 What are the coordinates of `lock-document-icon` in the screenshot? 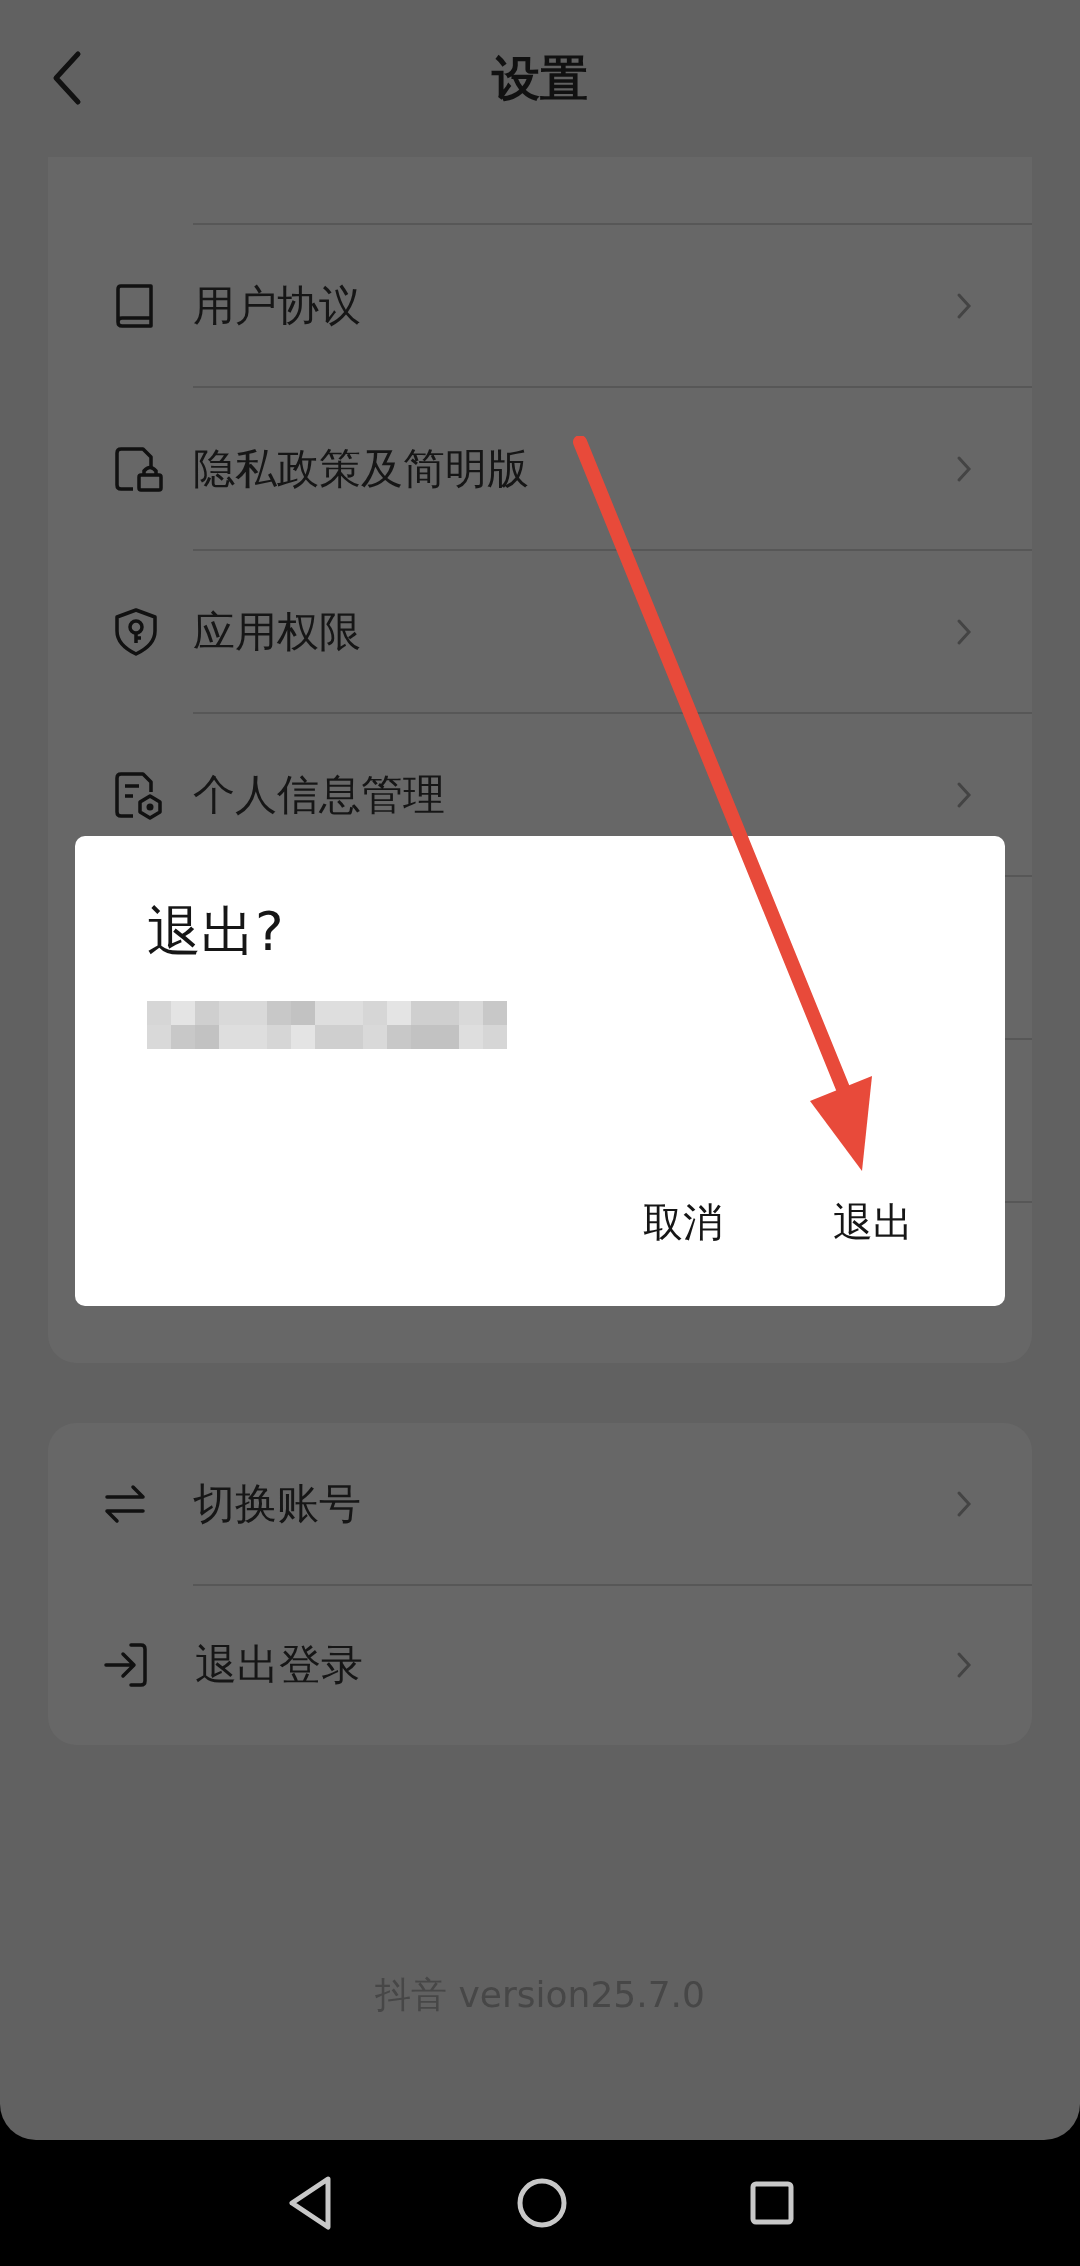 It's located at (139, 468).